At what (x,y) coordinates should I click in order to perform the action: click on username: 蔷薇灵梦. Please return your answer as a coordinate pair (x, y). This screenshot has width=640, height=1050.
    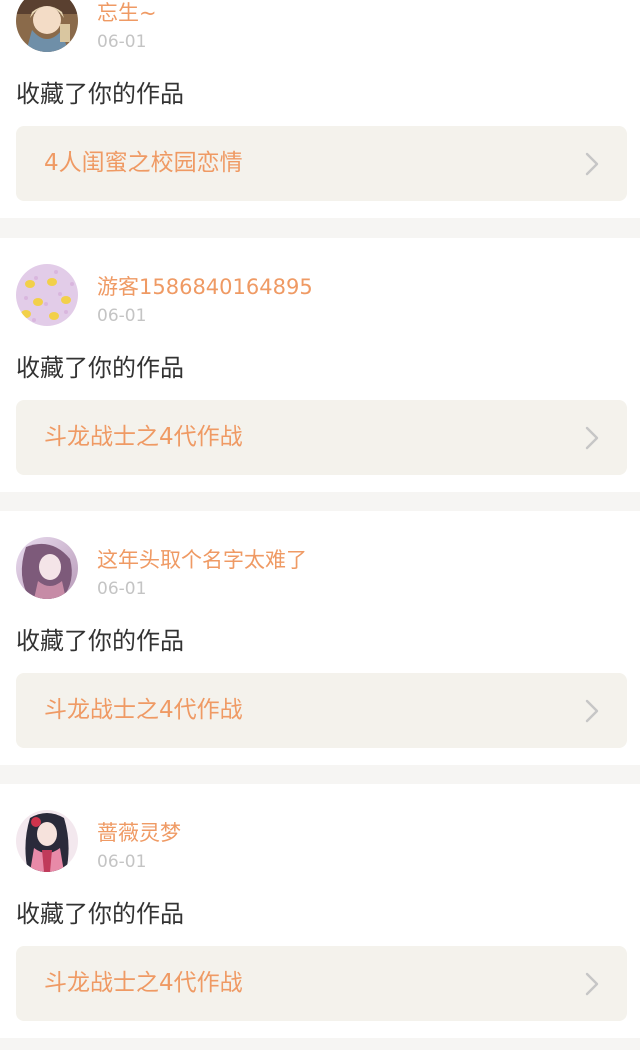
    Looking at the image, I should click on (139, 833).